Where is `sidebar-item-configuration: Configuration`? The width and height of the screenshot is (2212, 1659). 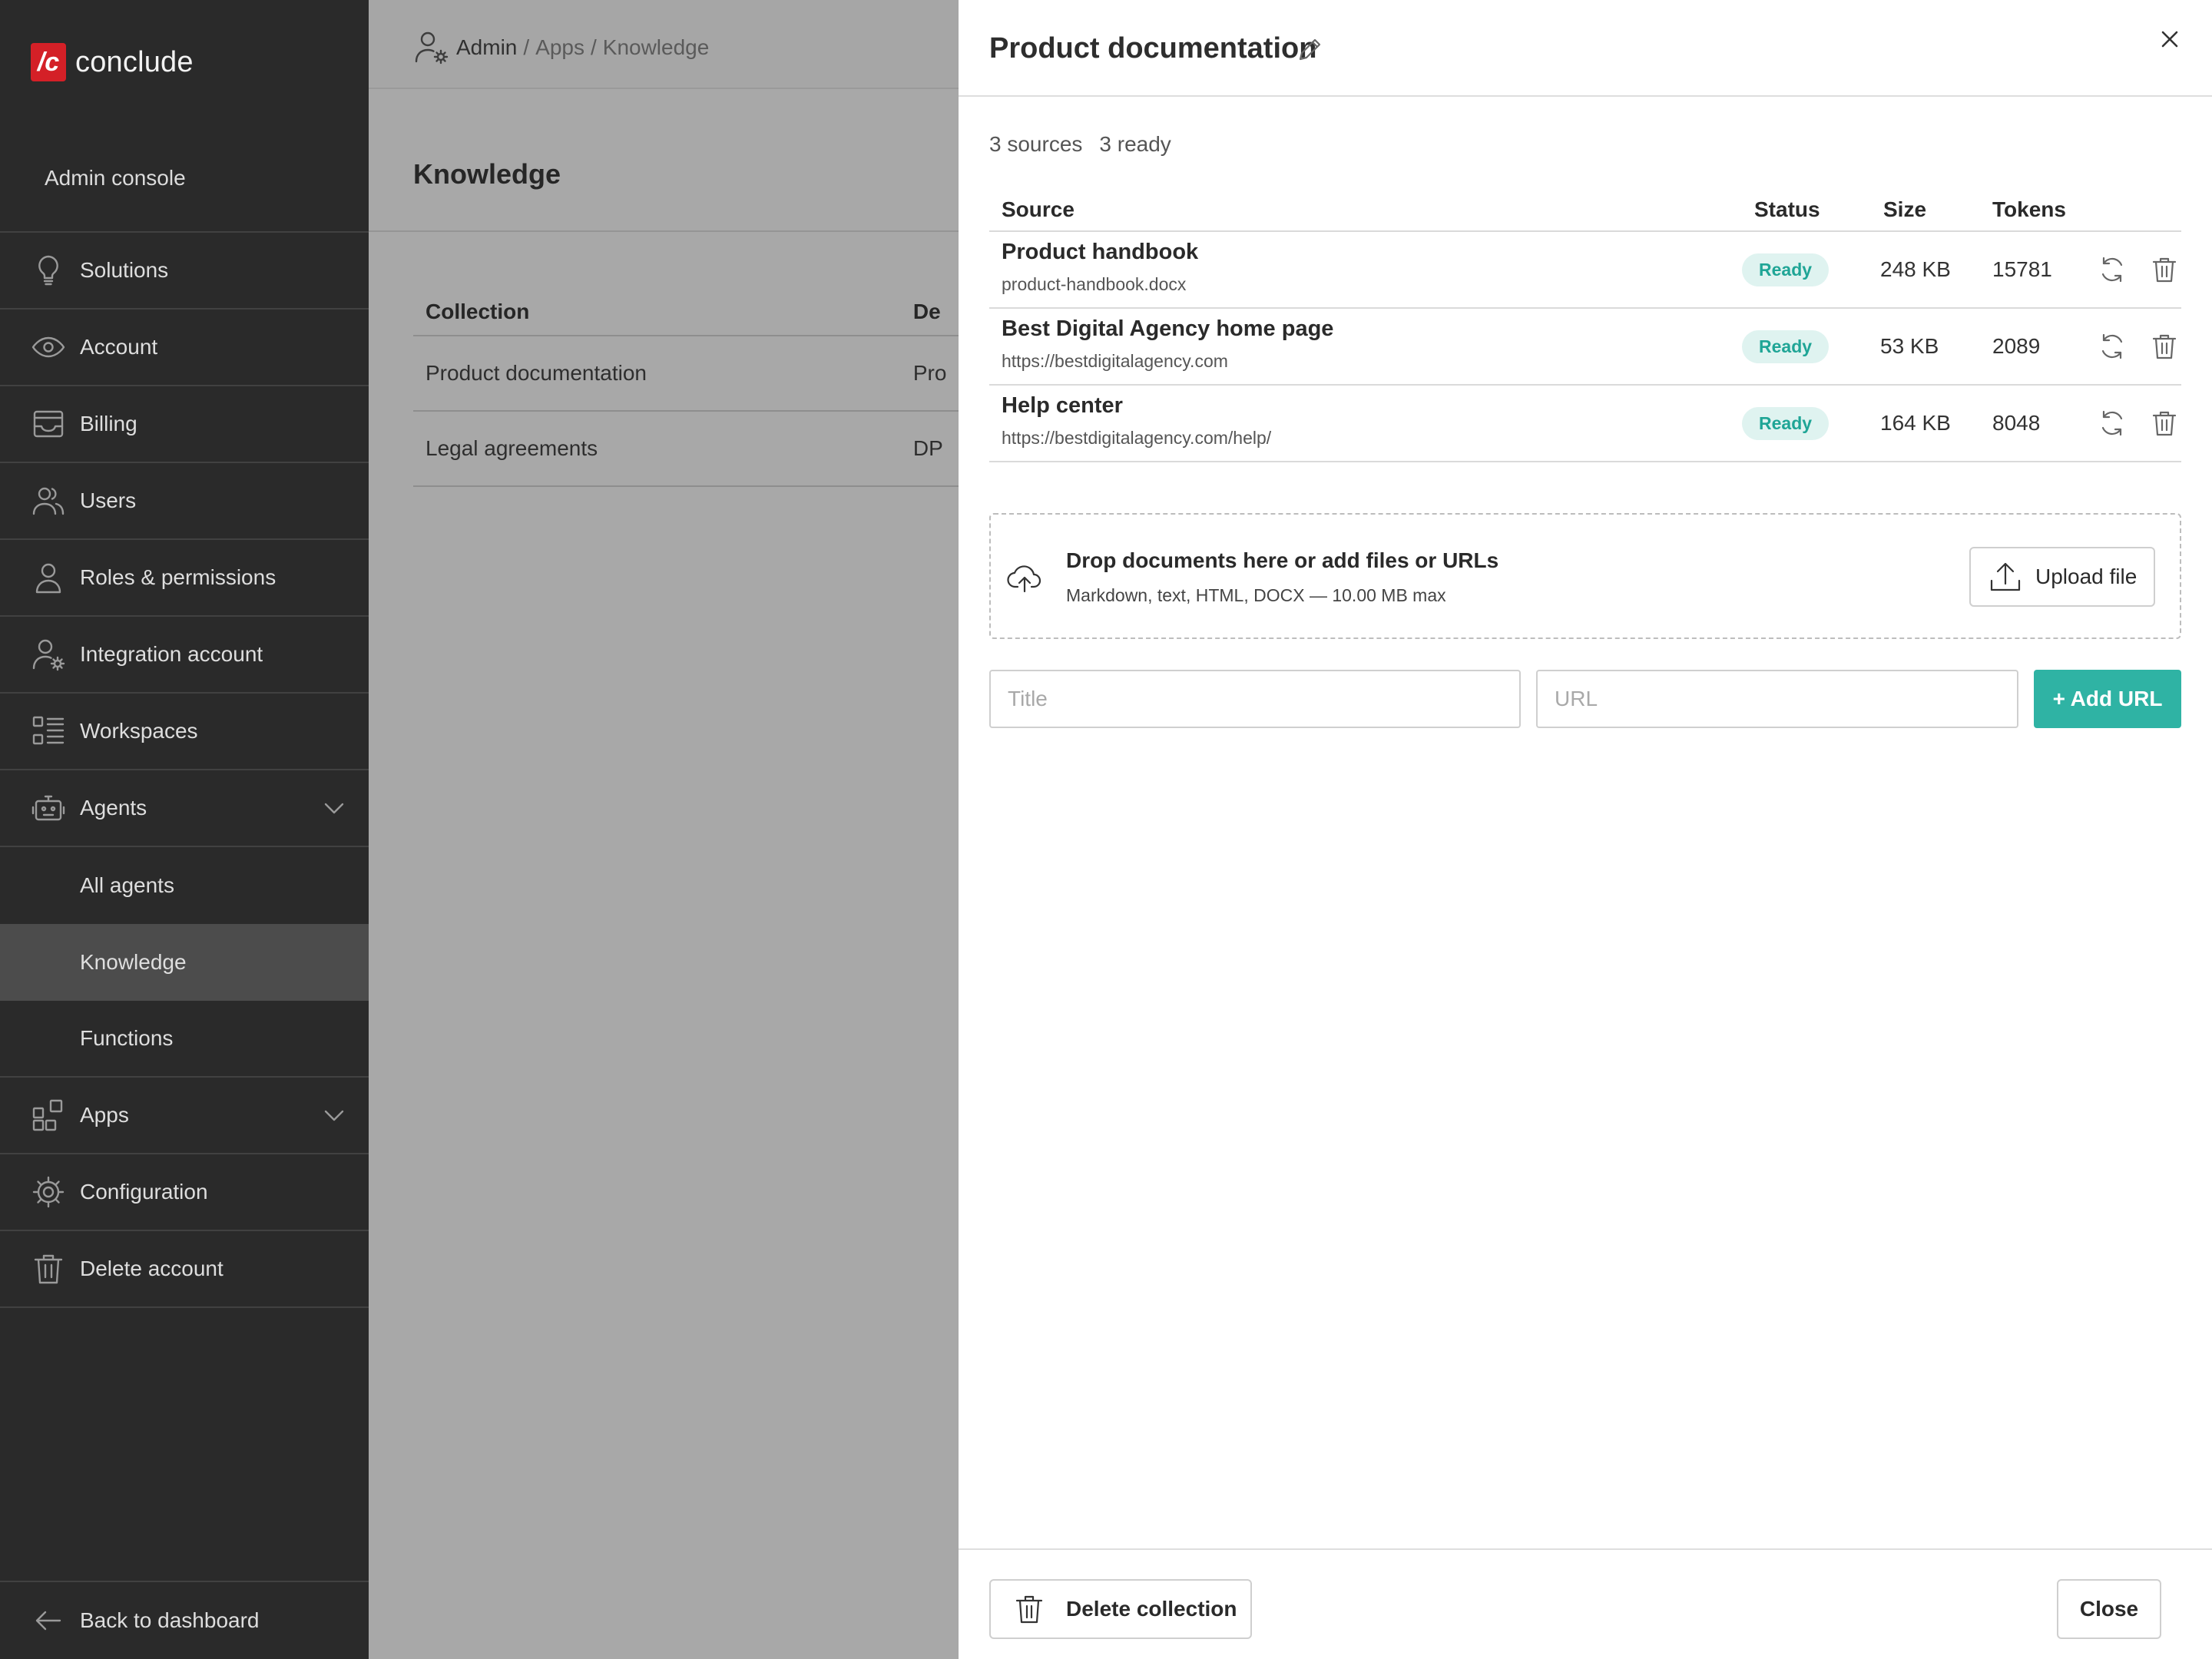
sidebar-item-configuration: Configuration is located at coordinates (184, 1192).